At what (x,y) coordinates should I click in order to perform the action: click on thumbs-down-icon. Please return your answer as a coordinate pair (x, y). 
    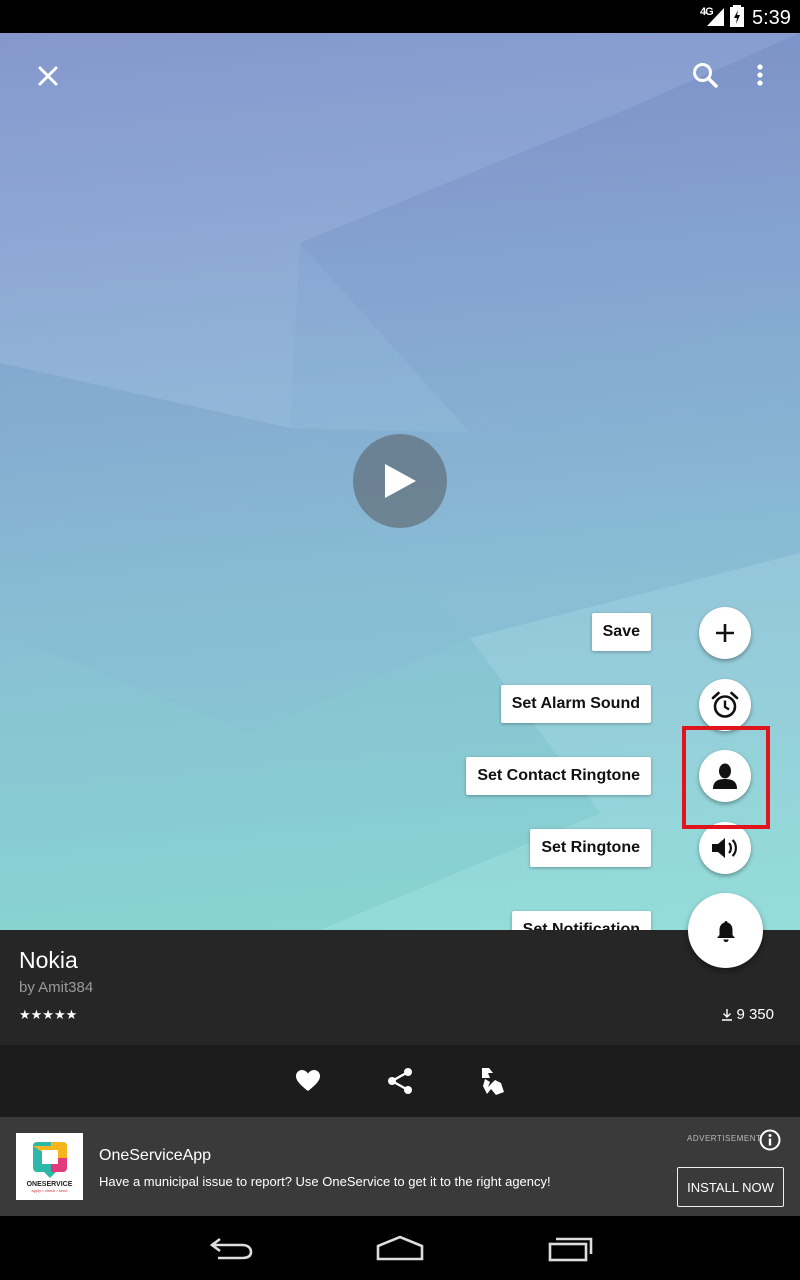
    Looking at the image, I should click on (493, 1081).